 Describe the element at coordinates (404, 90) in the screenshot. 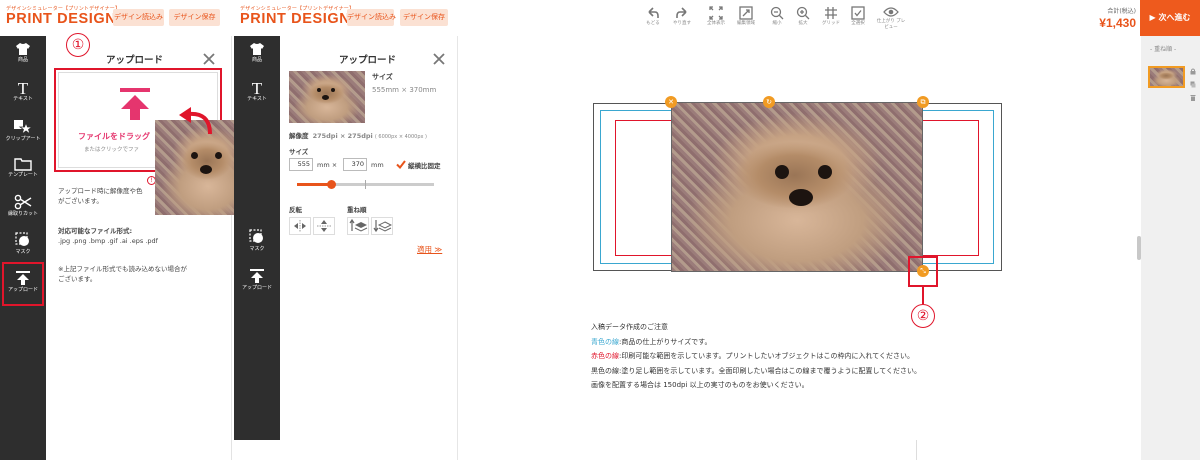

I see `size-value: 555mm × 370mm` at that location.